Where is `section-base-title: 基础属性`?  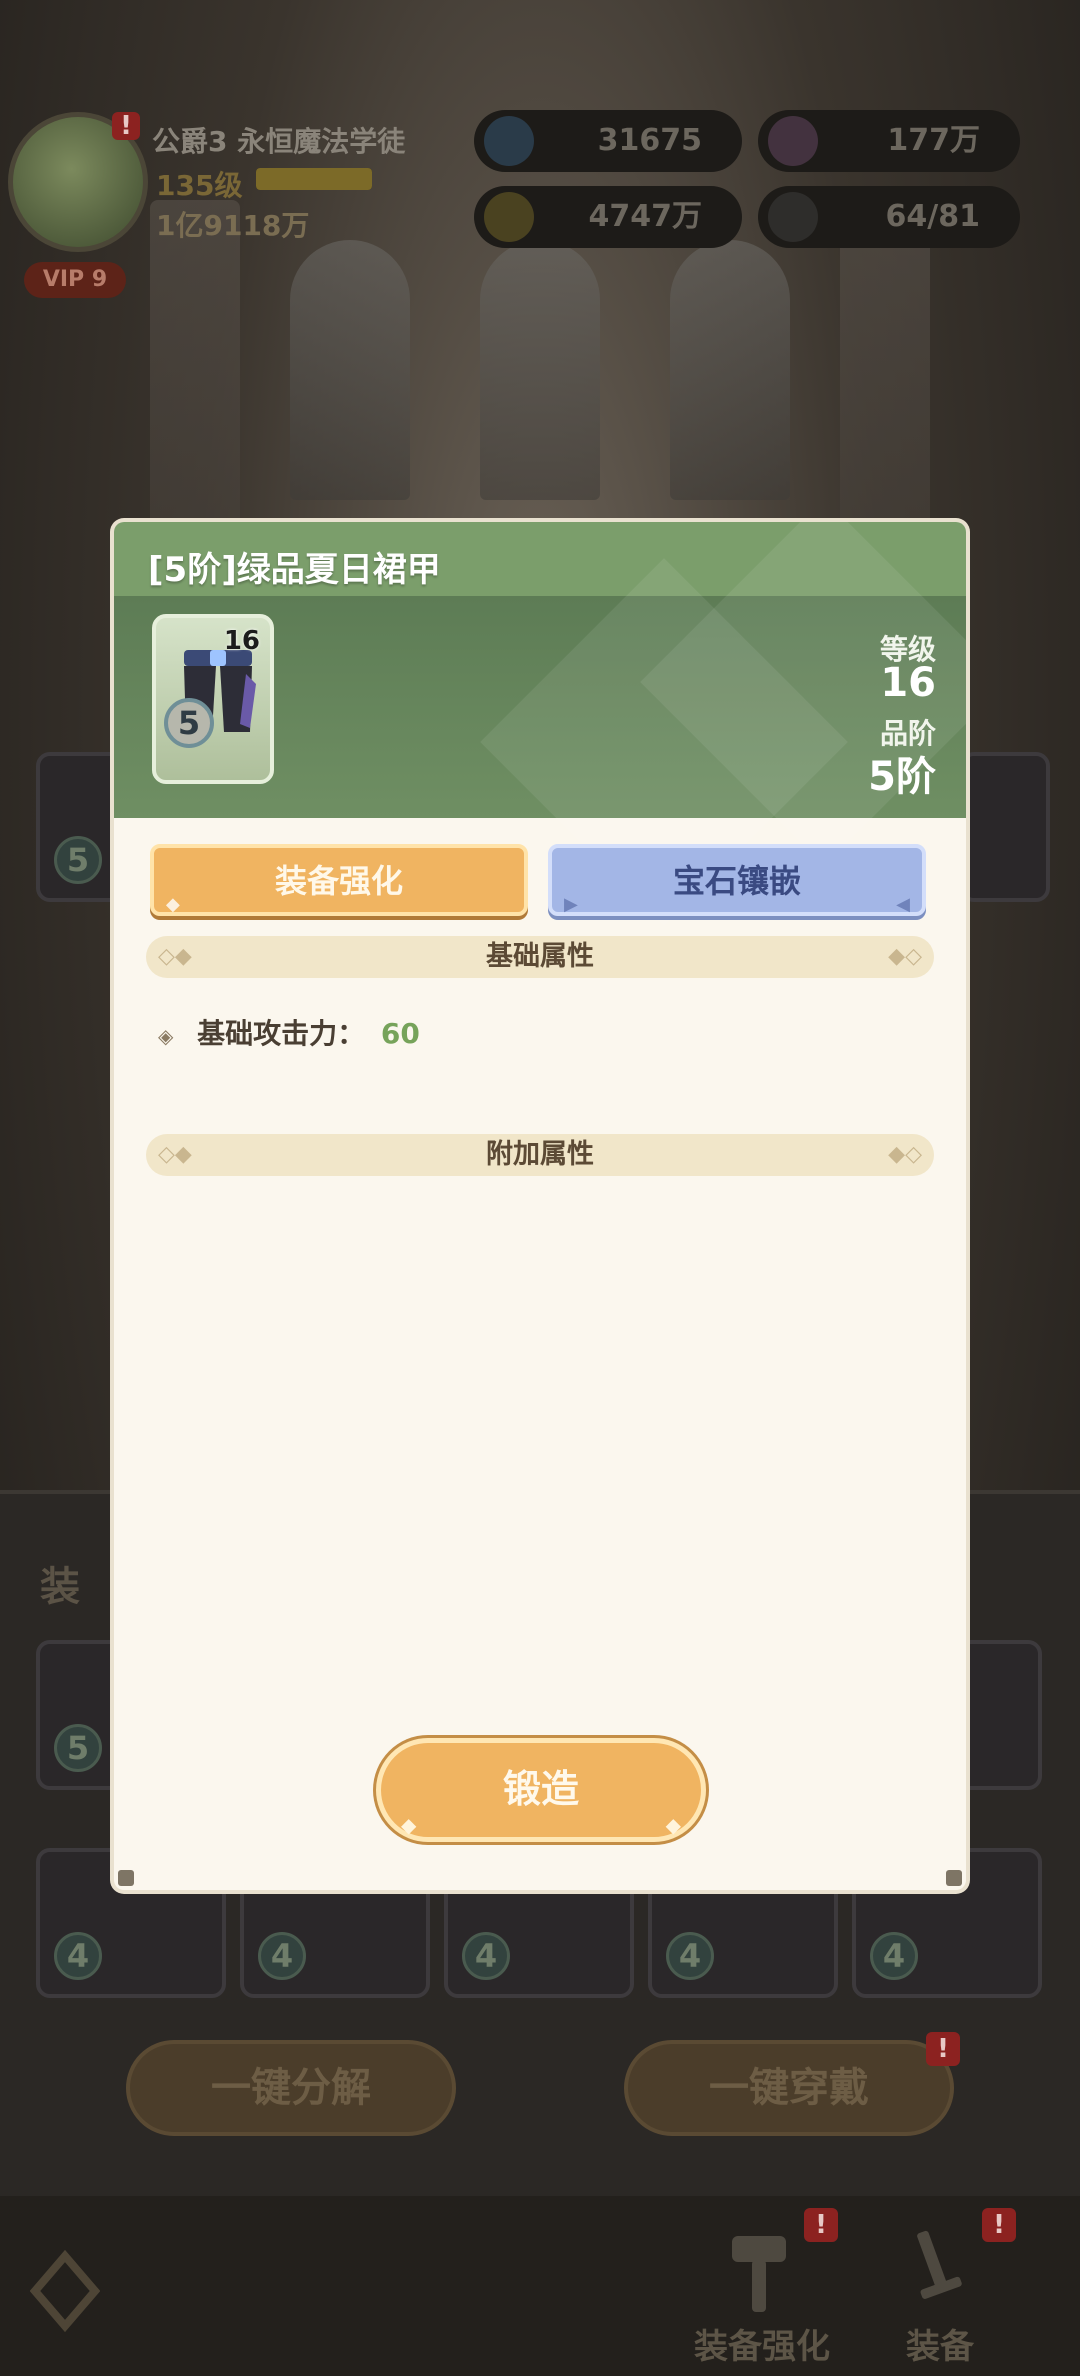
section-base-title: 基础属性 is located at coordinates (540, 956).